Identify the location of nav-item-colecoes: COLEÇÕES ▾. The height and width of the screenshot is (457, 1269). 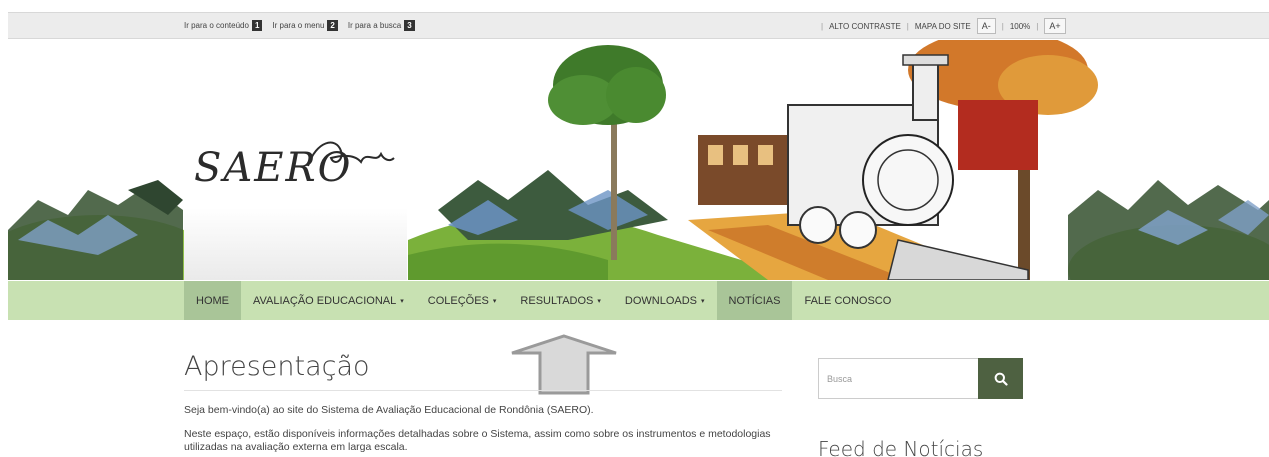
(462, 300).